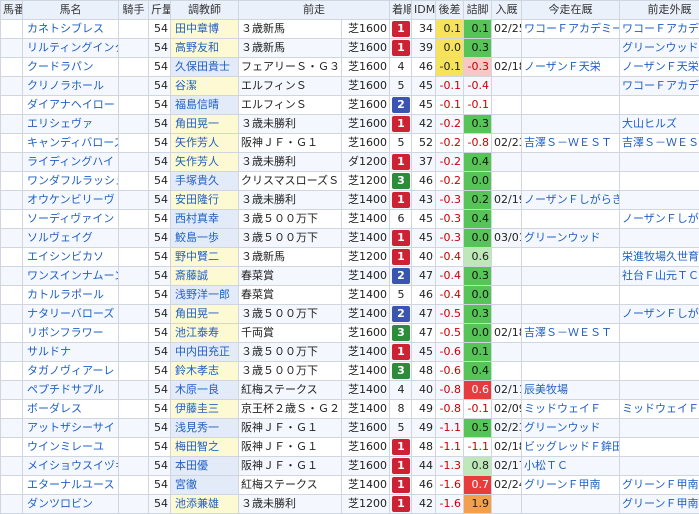  What do you see at coordinates (571, 200) in the screenshot?
I see `in-stable-link: ノーザンＦしがらき` at bounding box center [571, 200].